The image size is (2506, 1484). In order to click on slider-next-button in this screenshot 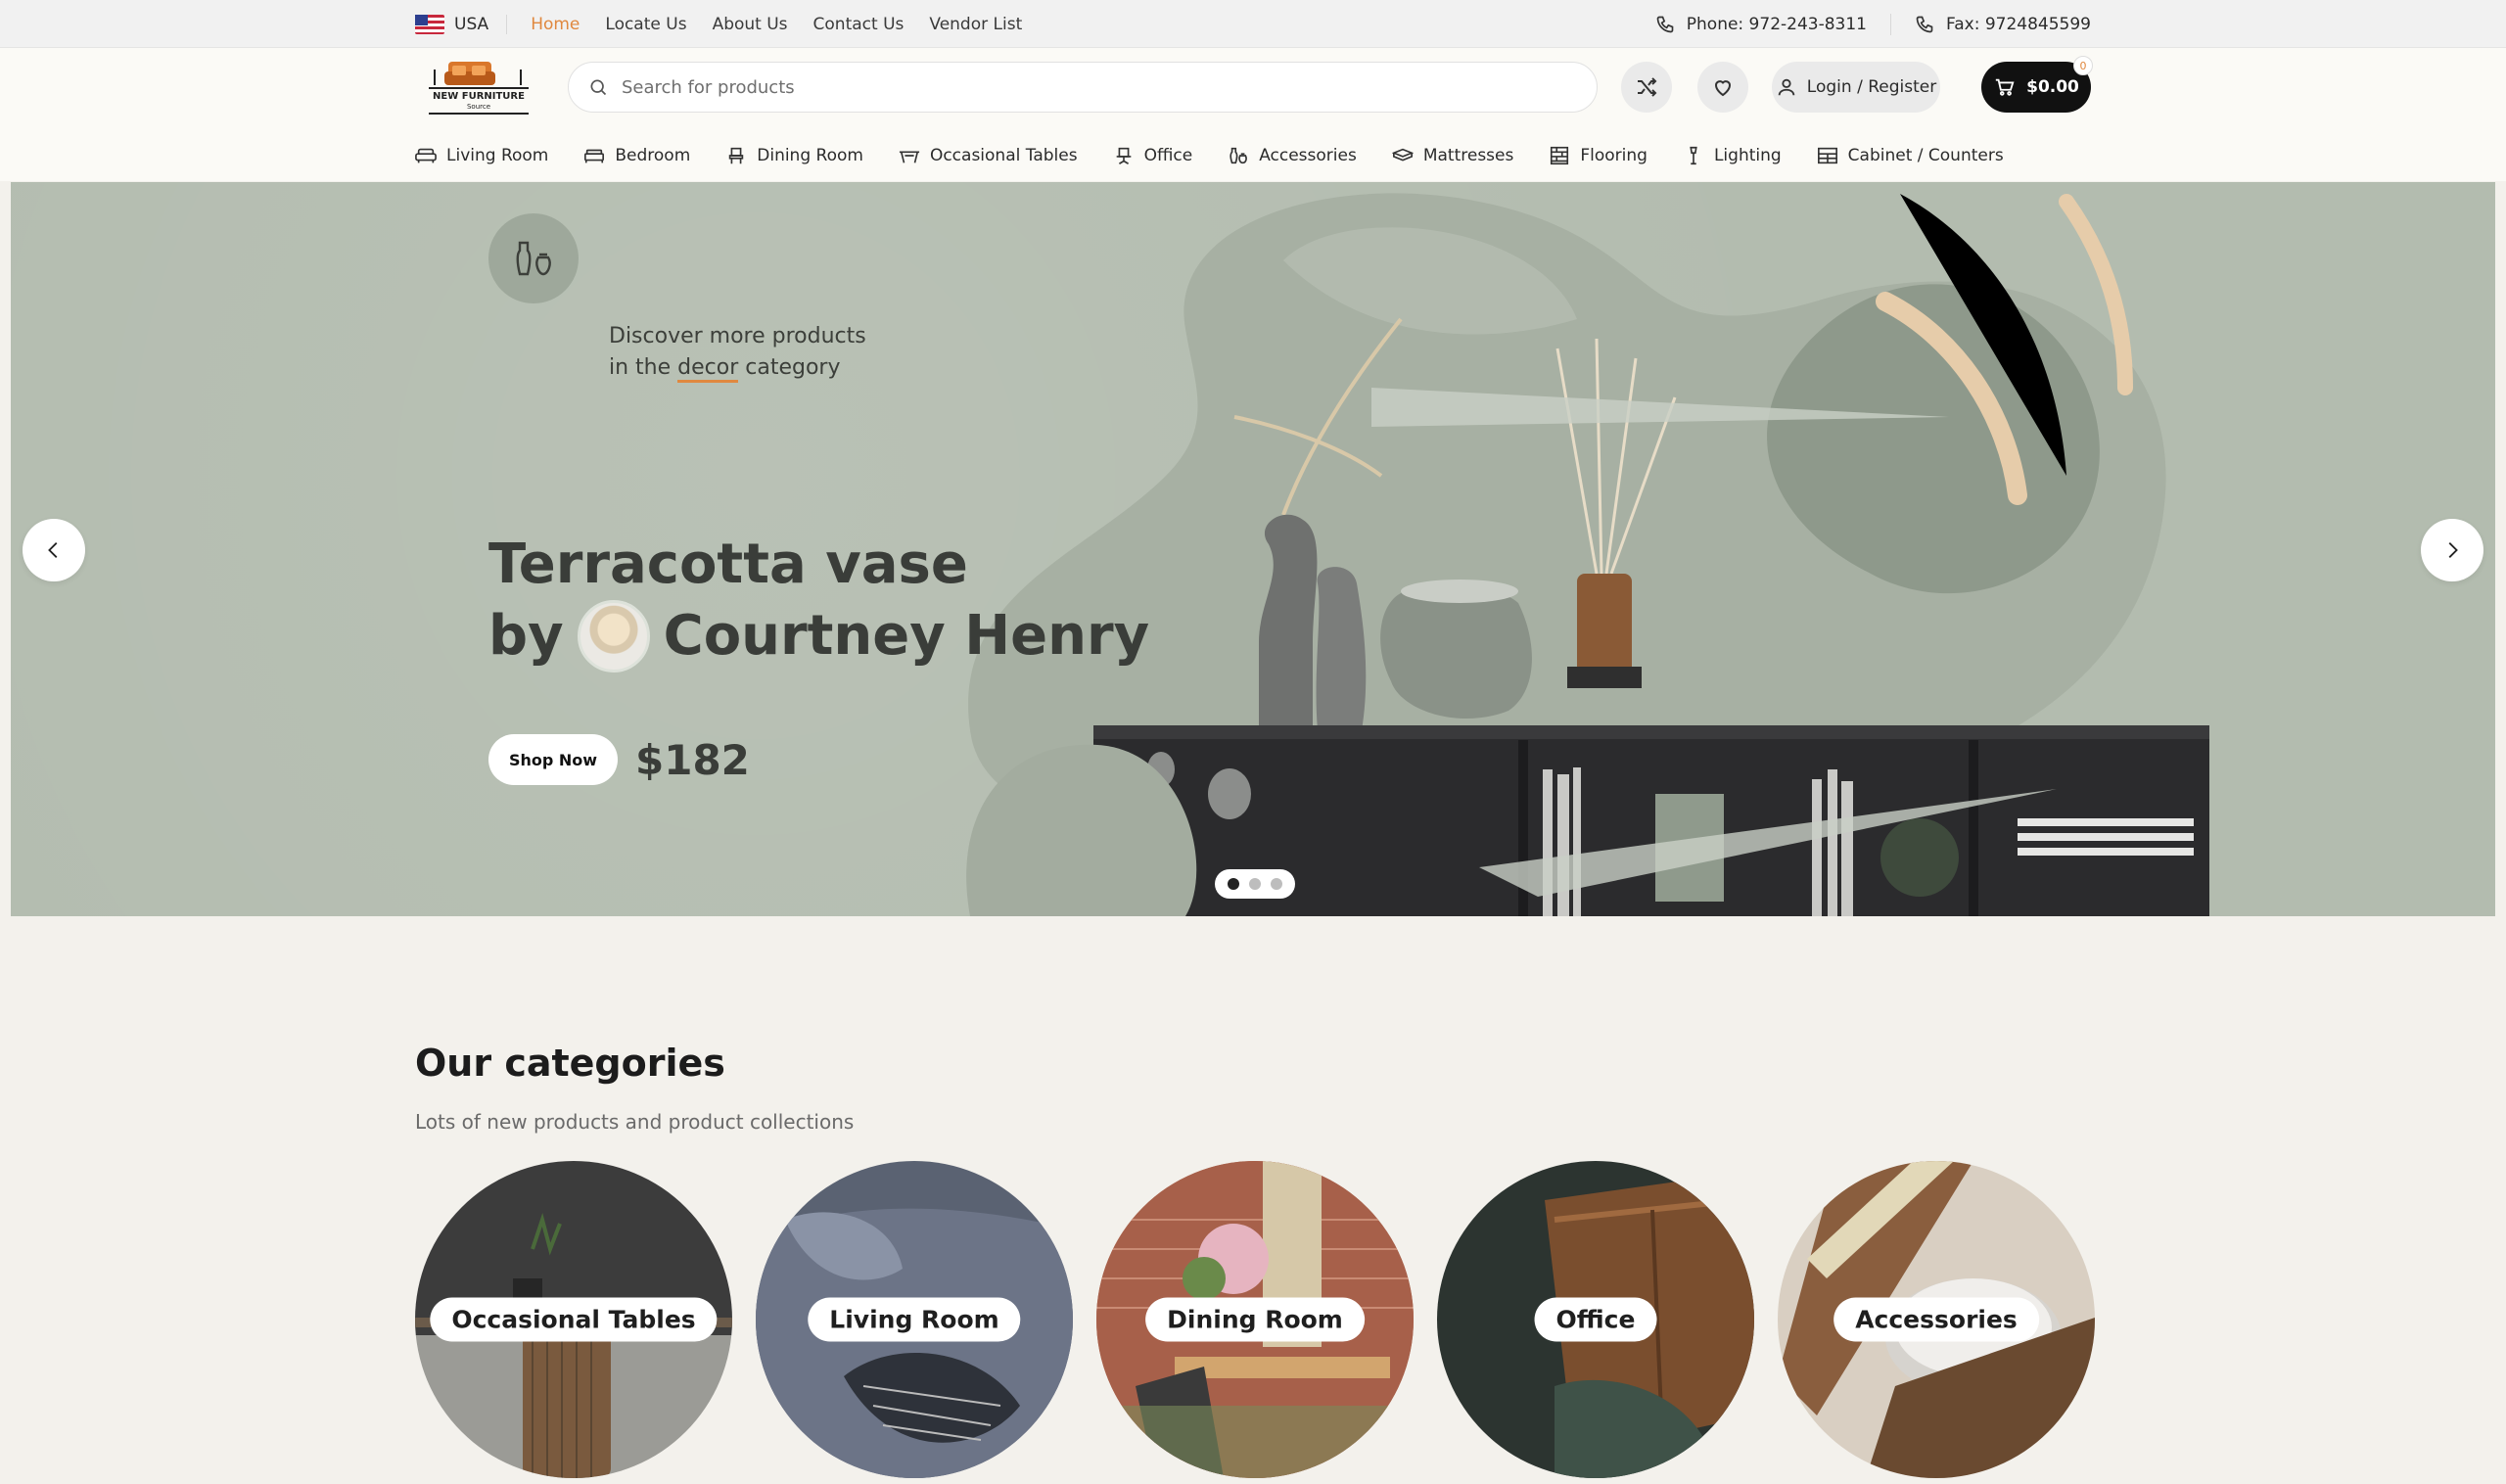, I will do `click(2452, 550)`.